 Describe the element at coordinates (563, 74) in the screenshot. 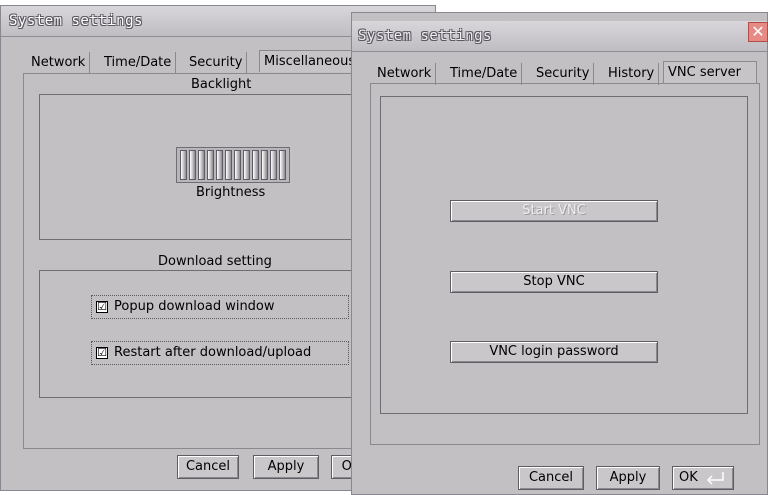

I see `front-tab-security: Security` at that location.